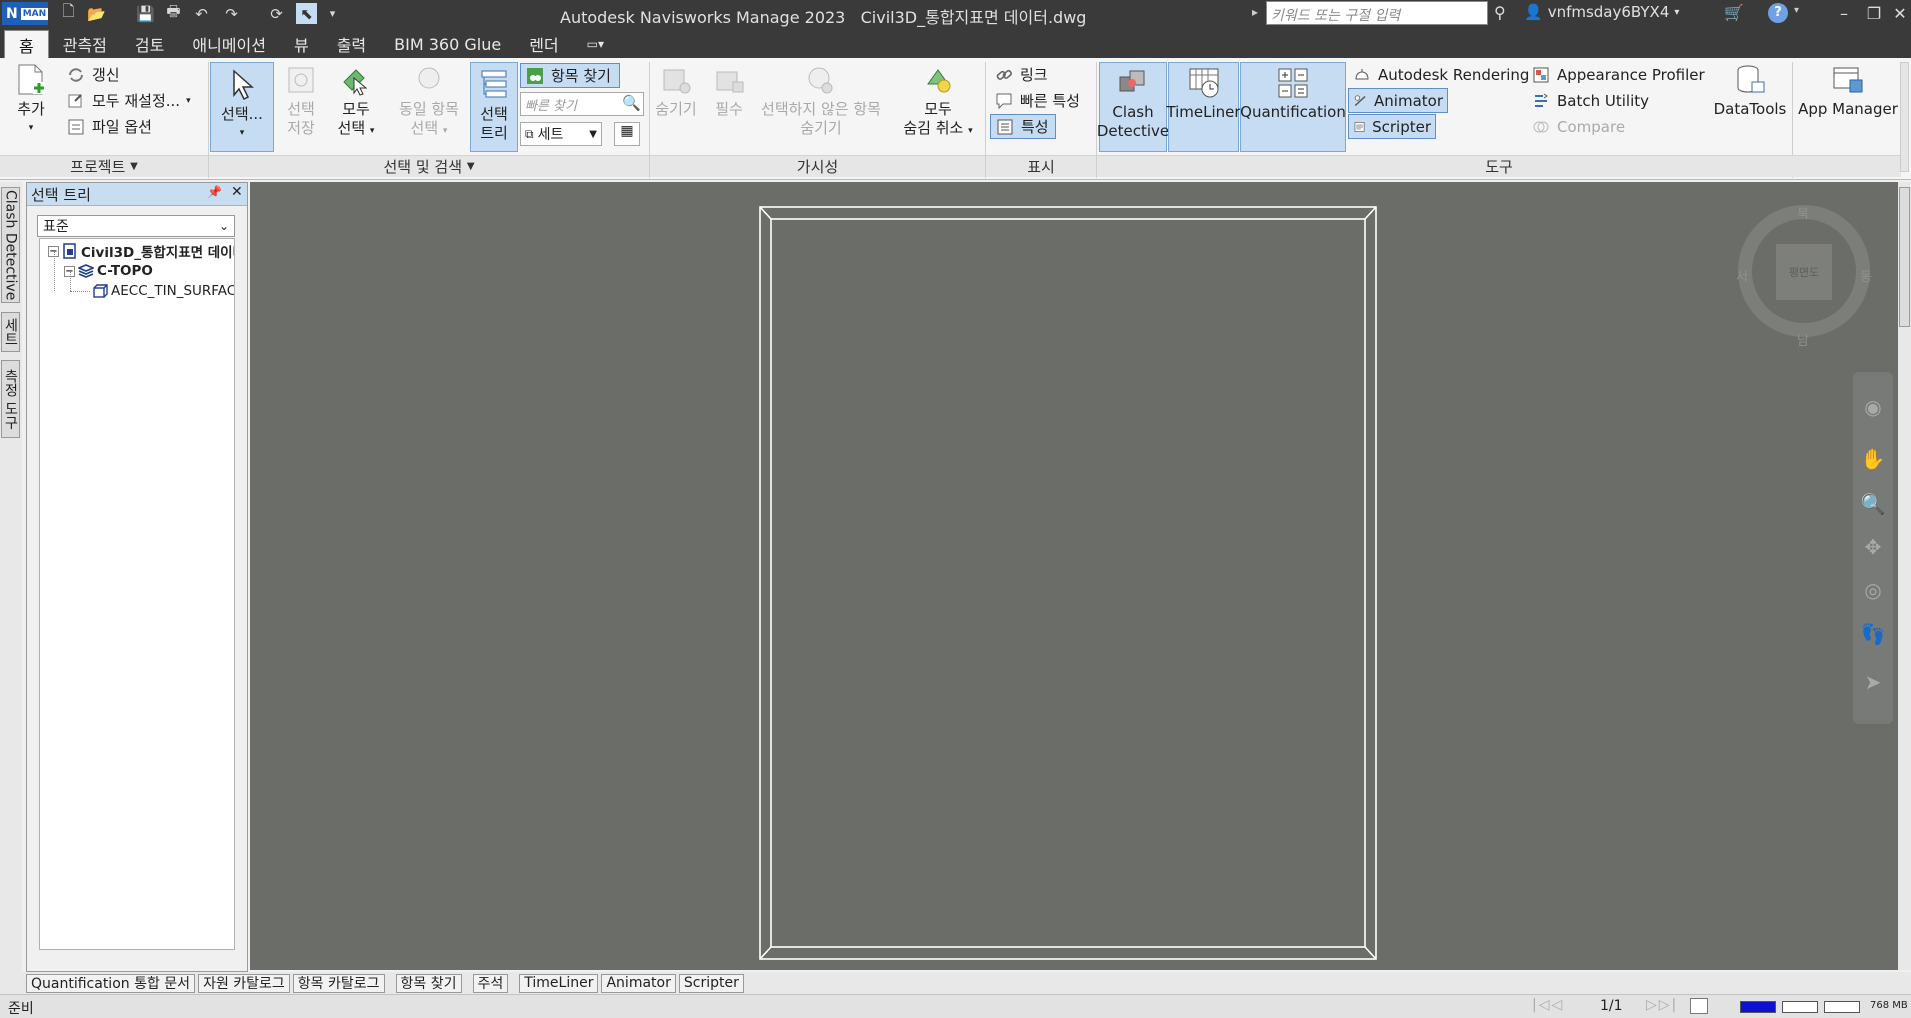  I want to click on tab-animation: 애니메이션, so click(229, 44).